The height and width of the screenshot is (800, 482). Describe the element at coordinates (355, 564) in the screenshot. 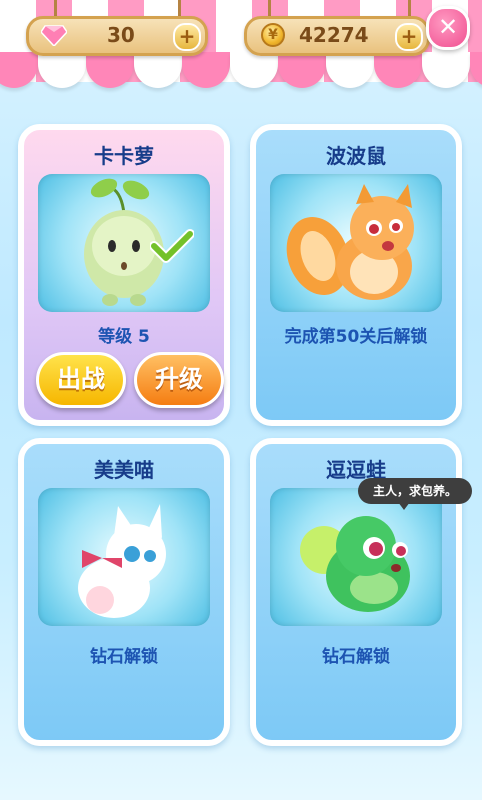

I see `green-frog-pet-icon` at that location.